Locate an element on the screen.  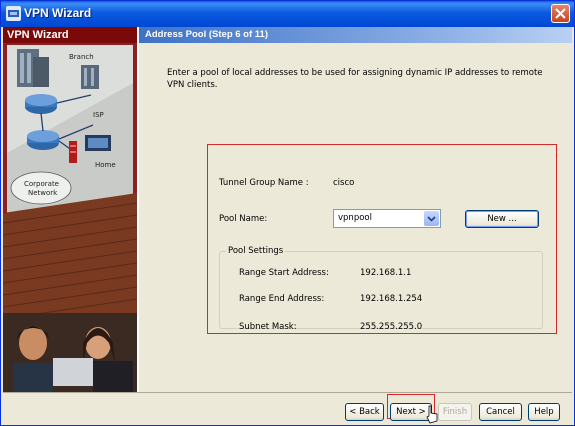
pool-name-label: Pool Name: is located at coordinates (243, 219).